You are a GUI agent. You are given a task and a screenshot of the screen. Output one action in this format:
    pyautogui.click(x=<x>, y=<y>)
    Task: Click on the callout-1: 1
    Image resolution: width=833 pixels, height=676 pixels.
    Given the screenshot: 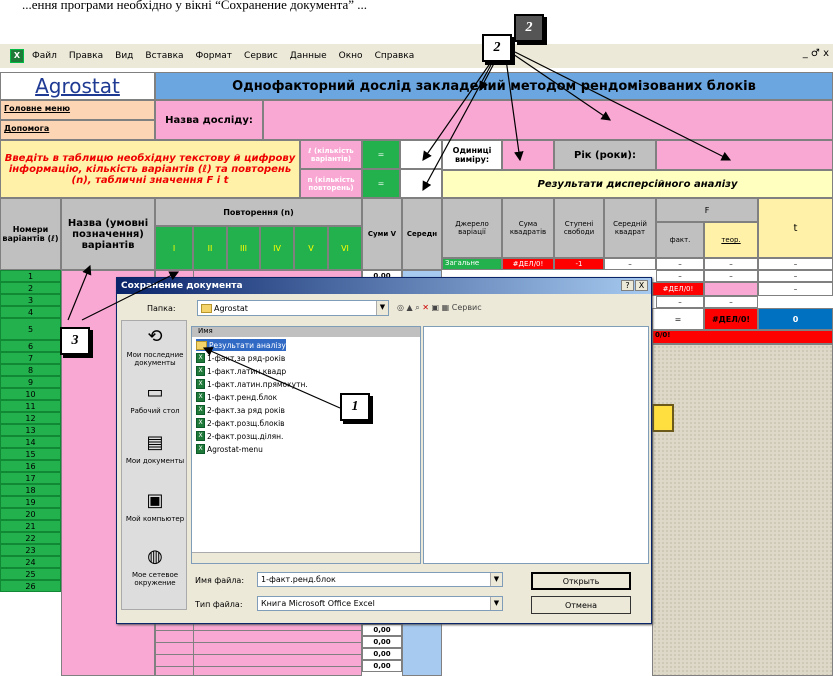 What is the action you would take?
    pyautogui.click(x=355, y=407)
    